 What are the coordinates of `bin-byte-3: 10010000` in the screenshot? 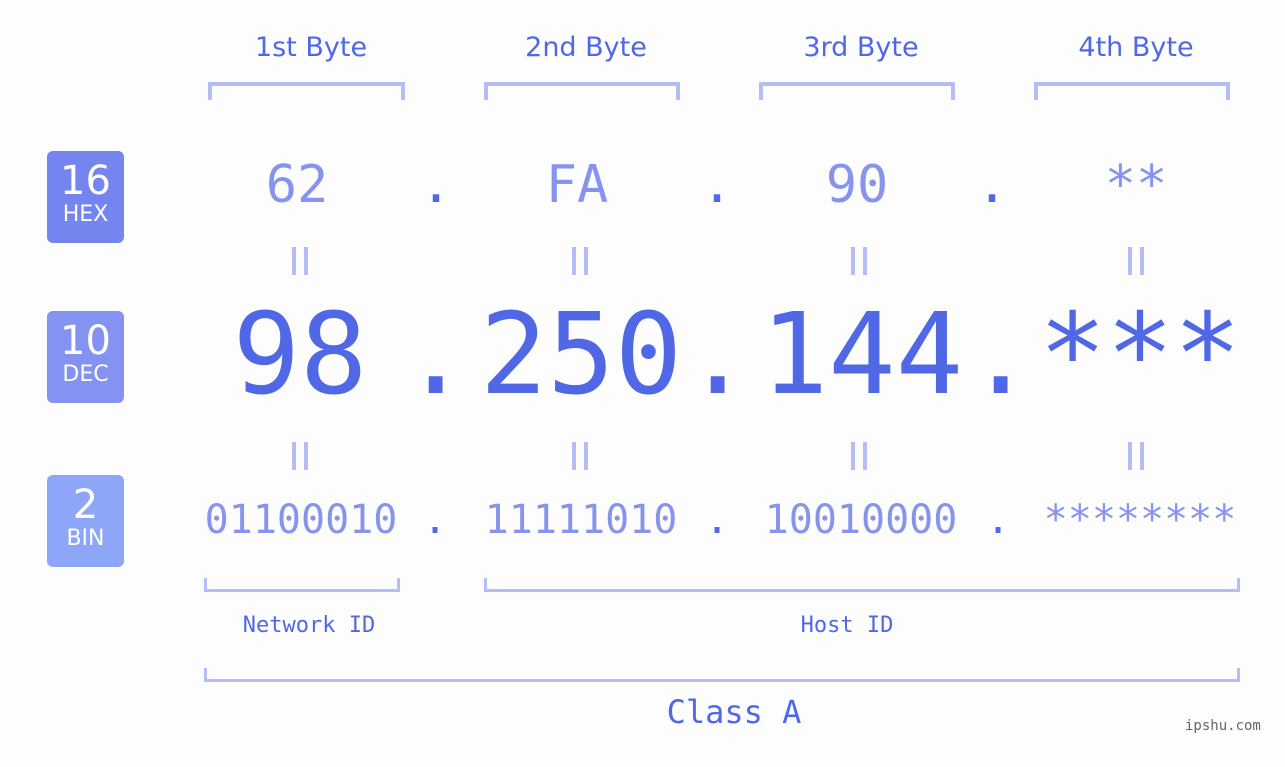 It's located at (861, 520).